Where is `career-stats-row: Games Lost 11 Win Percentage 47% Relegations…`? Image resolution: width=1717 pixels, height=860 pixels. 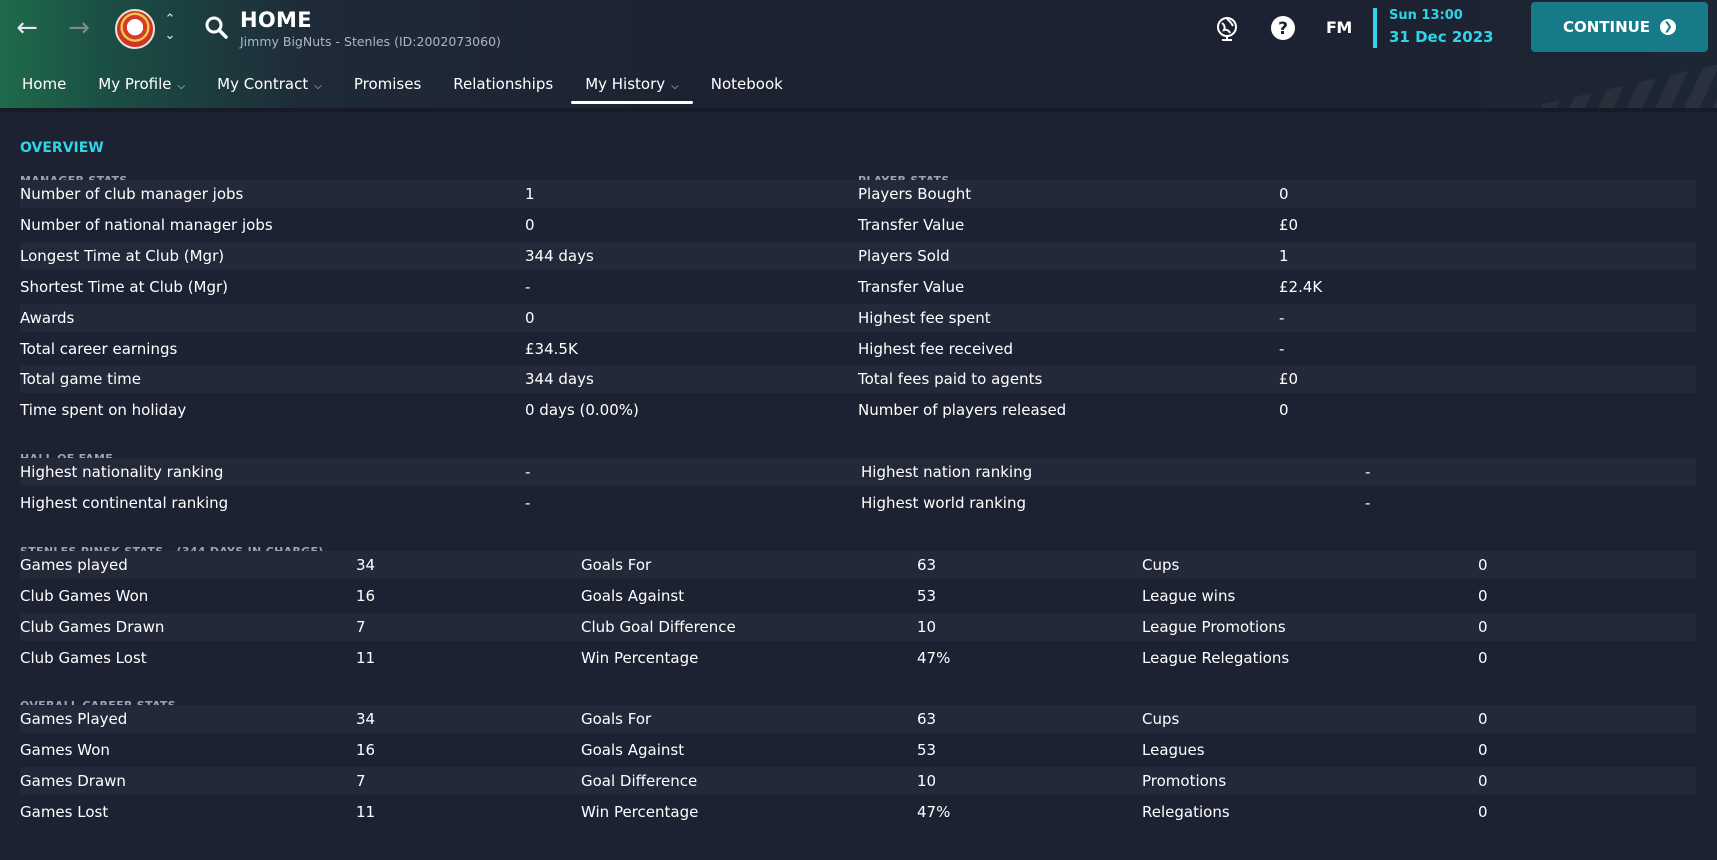 career-stats-row: Games Lost 11 Win Percentage 47% Relegations… is located at coordinates (858, 812).